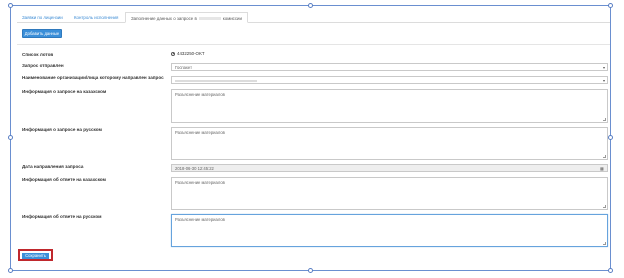 The image size is (624, 278). Describe the element at coordinates (38, 54) in the screenshot. I see `lot-list-label: Список лотов` at that location.